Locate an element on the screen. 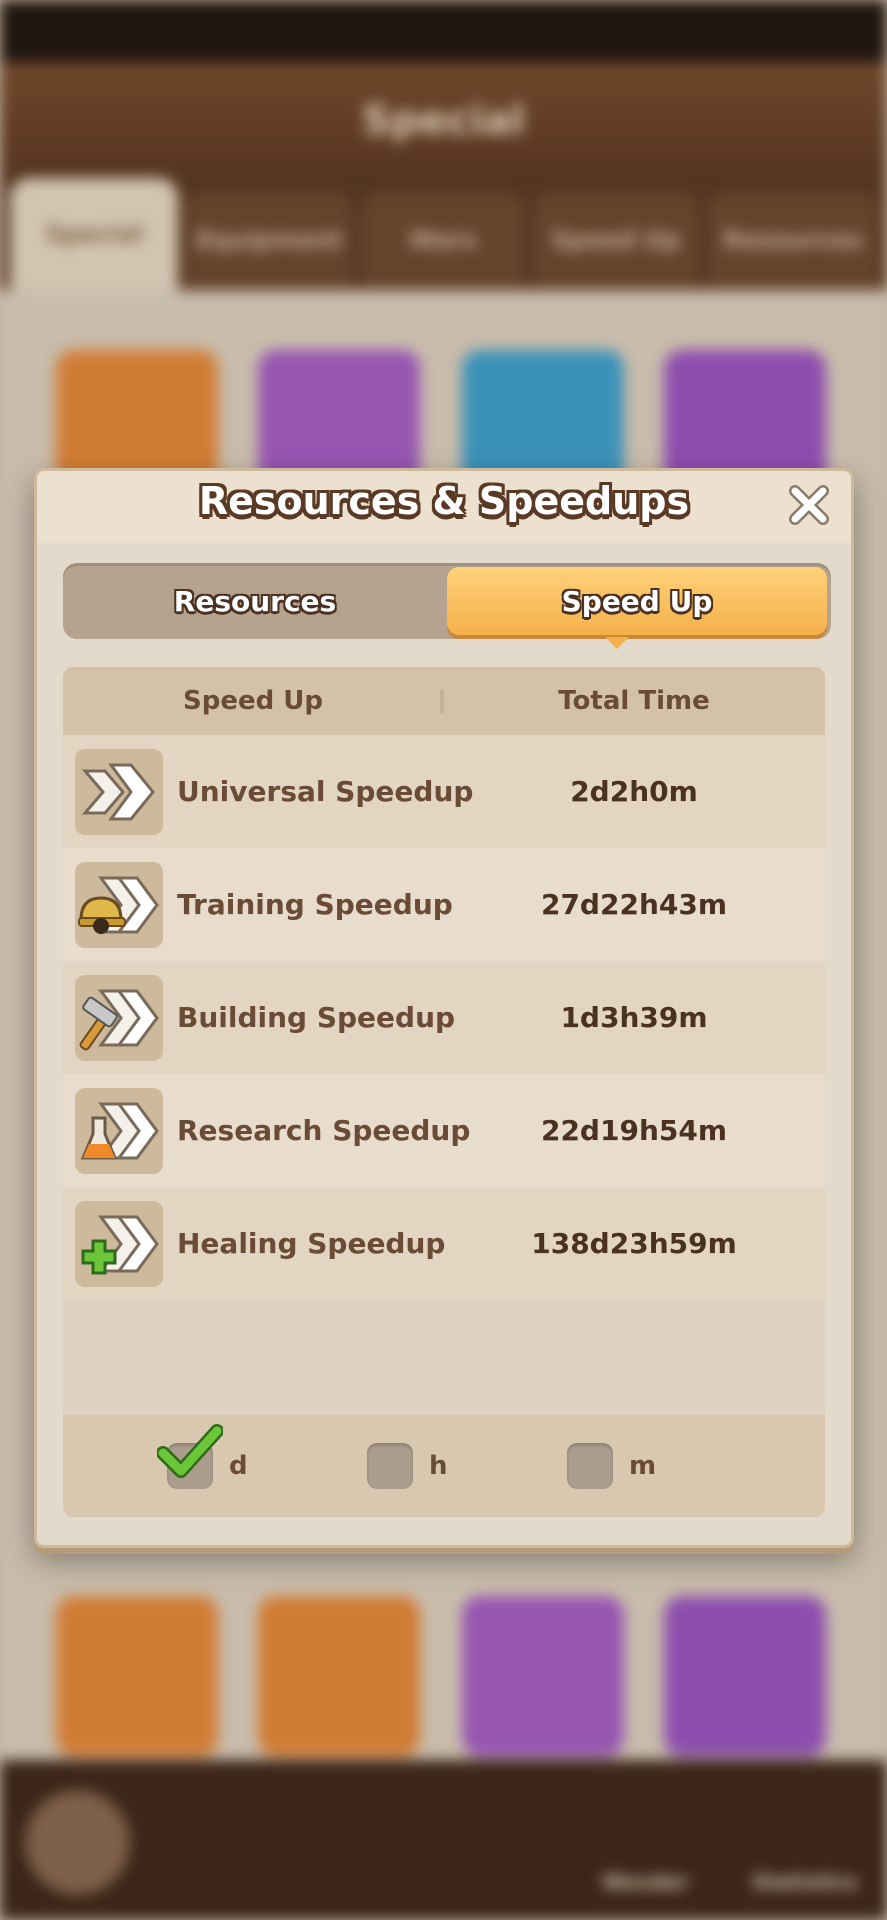  unit-option-hours: h is located at coordinates (407, 1466).